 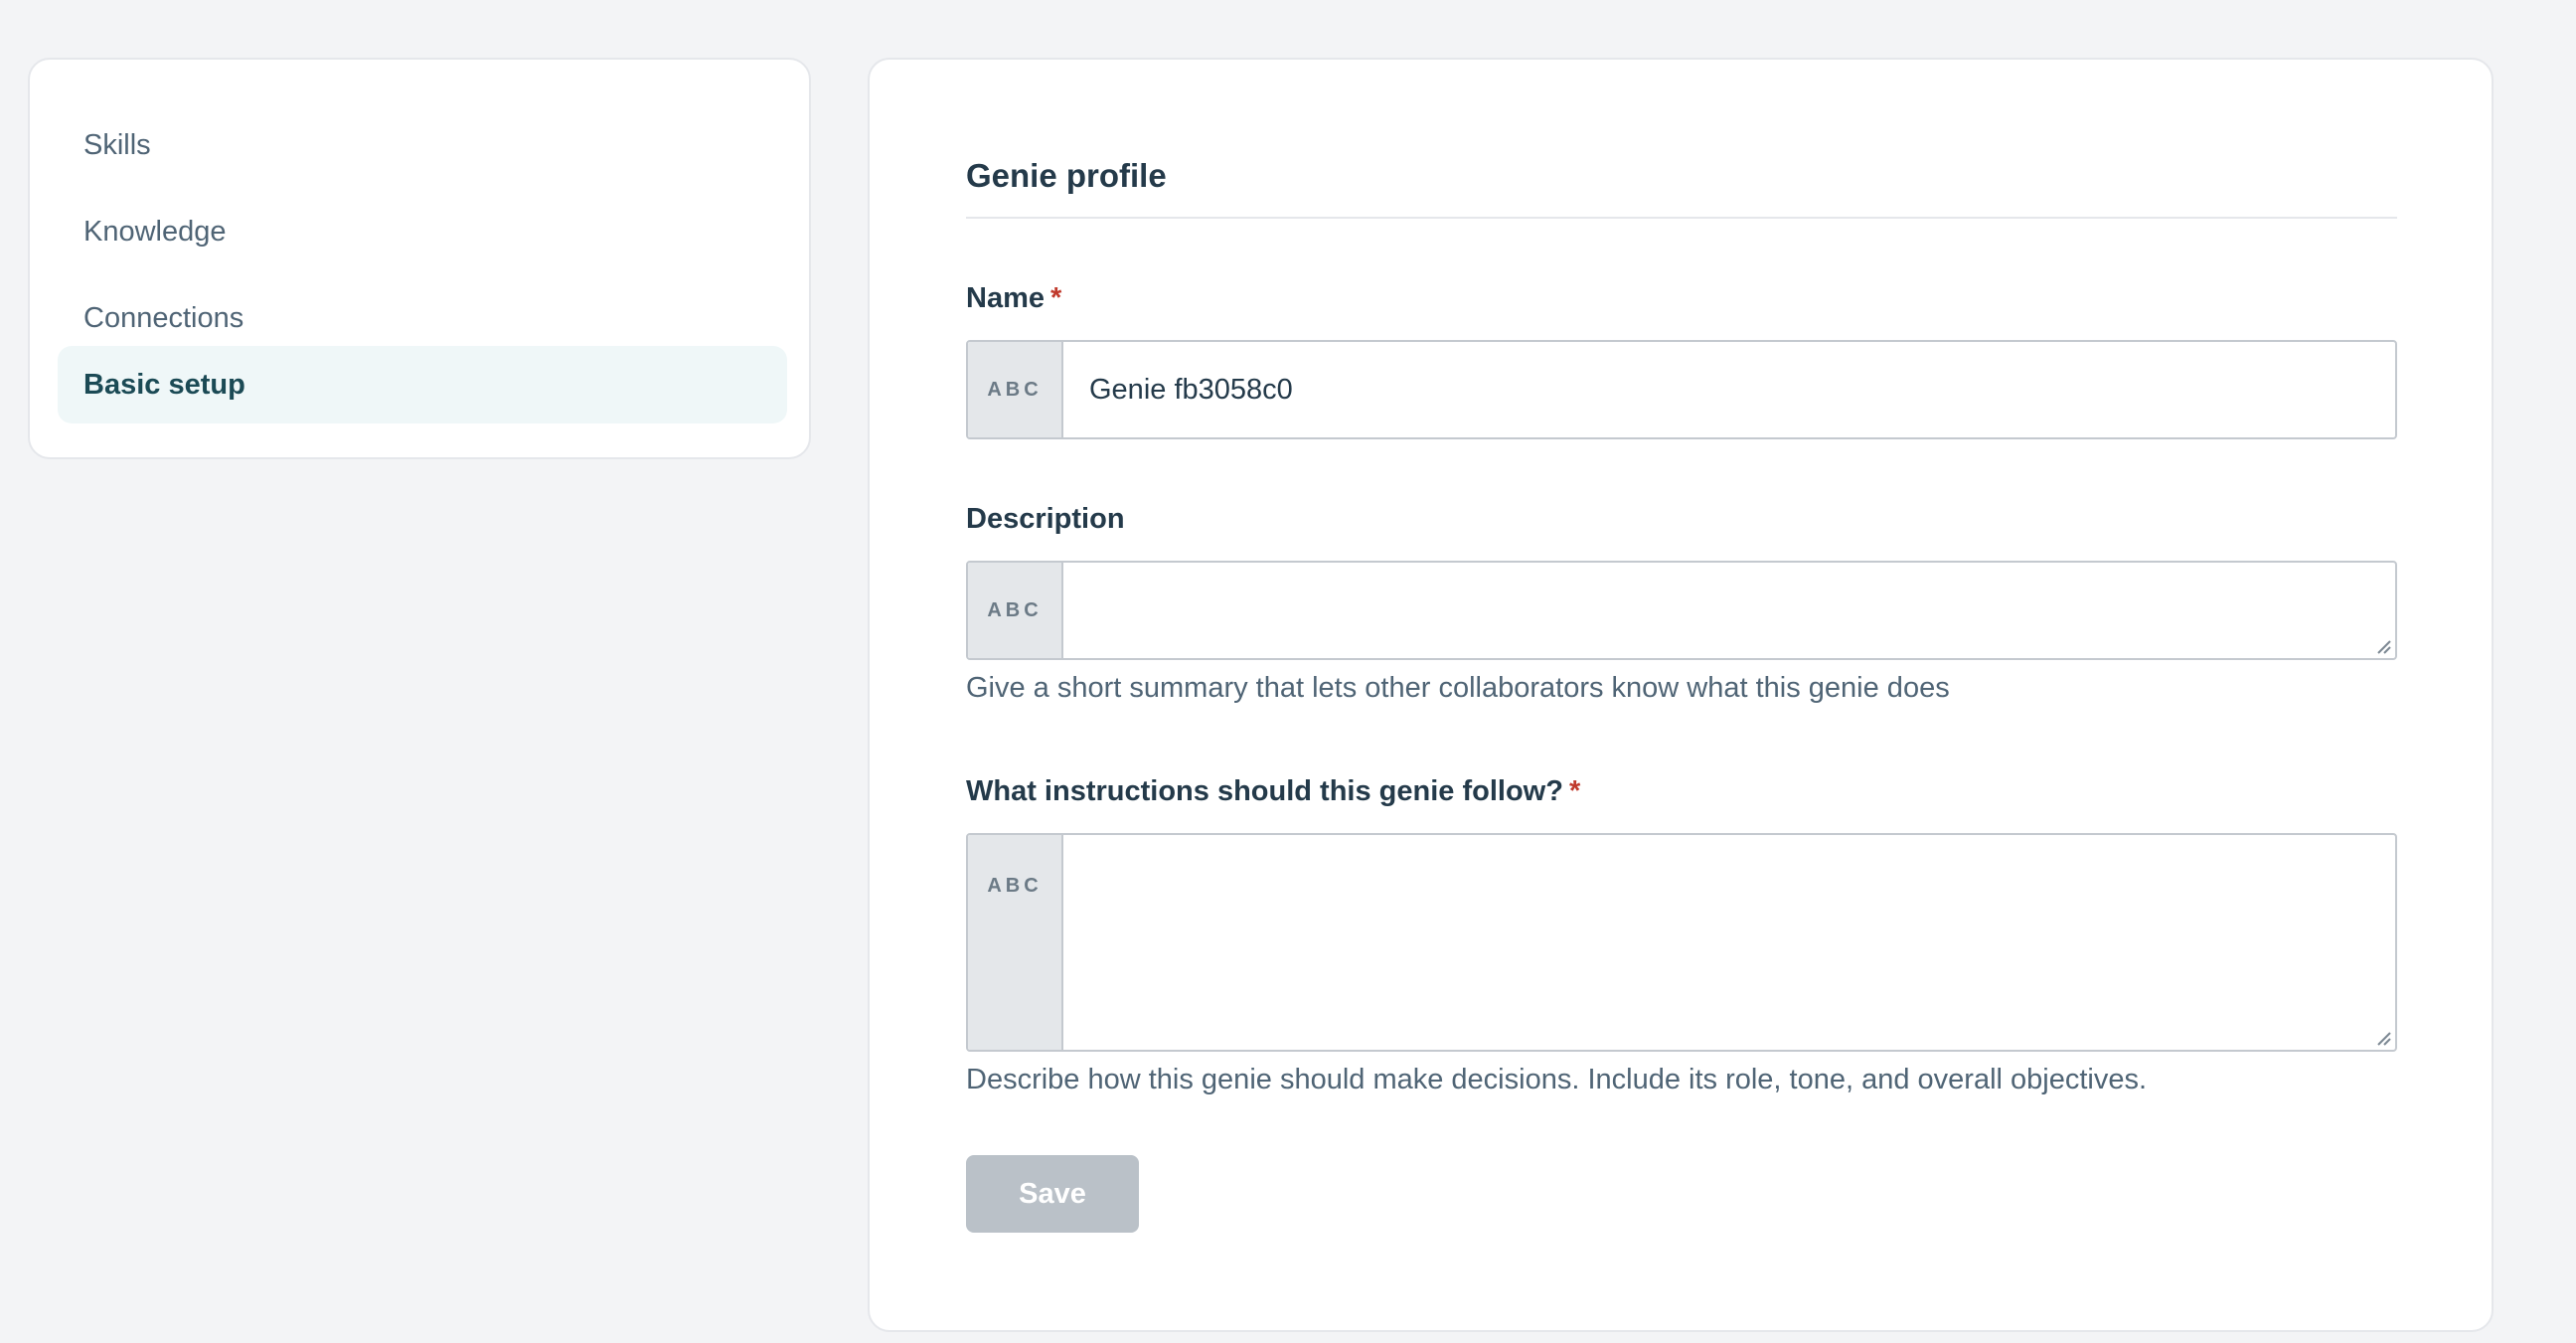 I want to click on name-label: Name *, so click(x=1013, y=298).